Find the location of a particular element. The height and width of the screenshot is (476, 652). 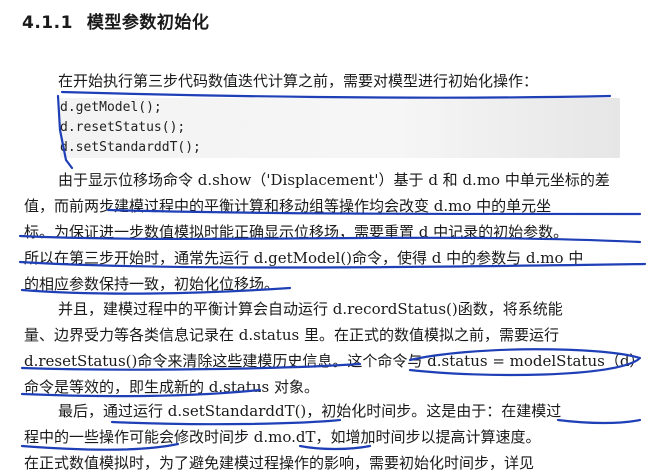

para1-line-5: 的相应参数保持一致，初始化位移场。 is located at coordinates (152, 284).